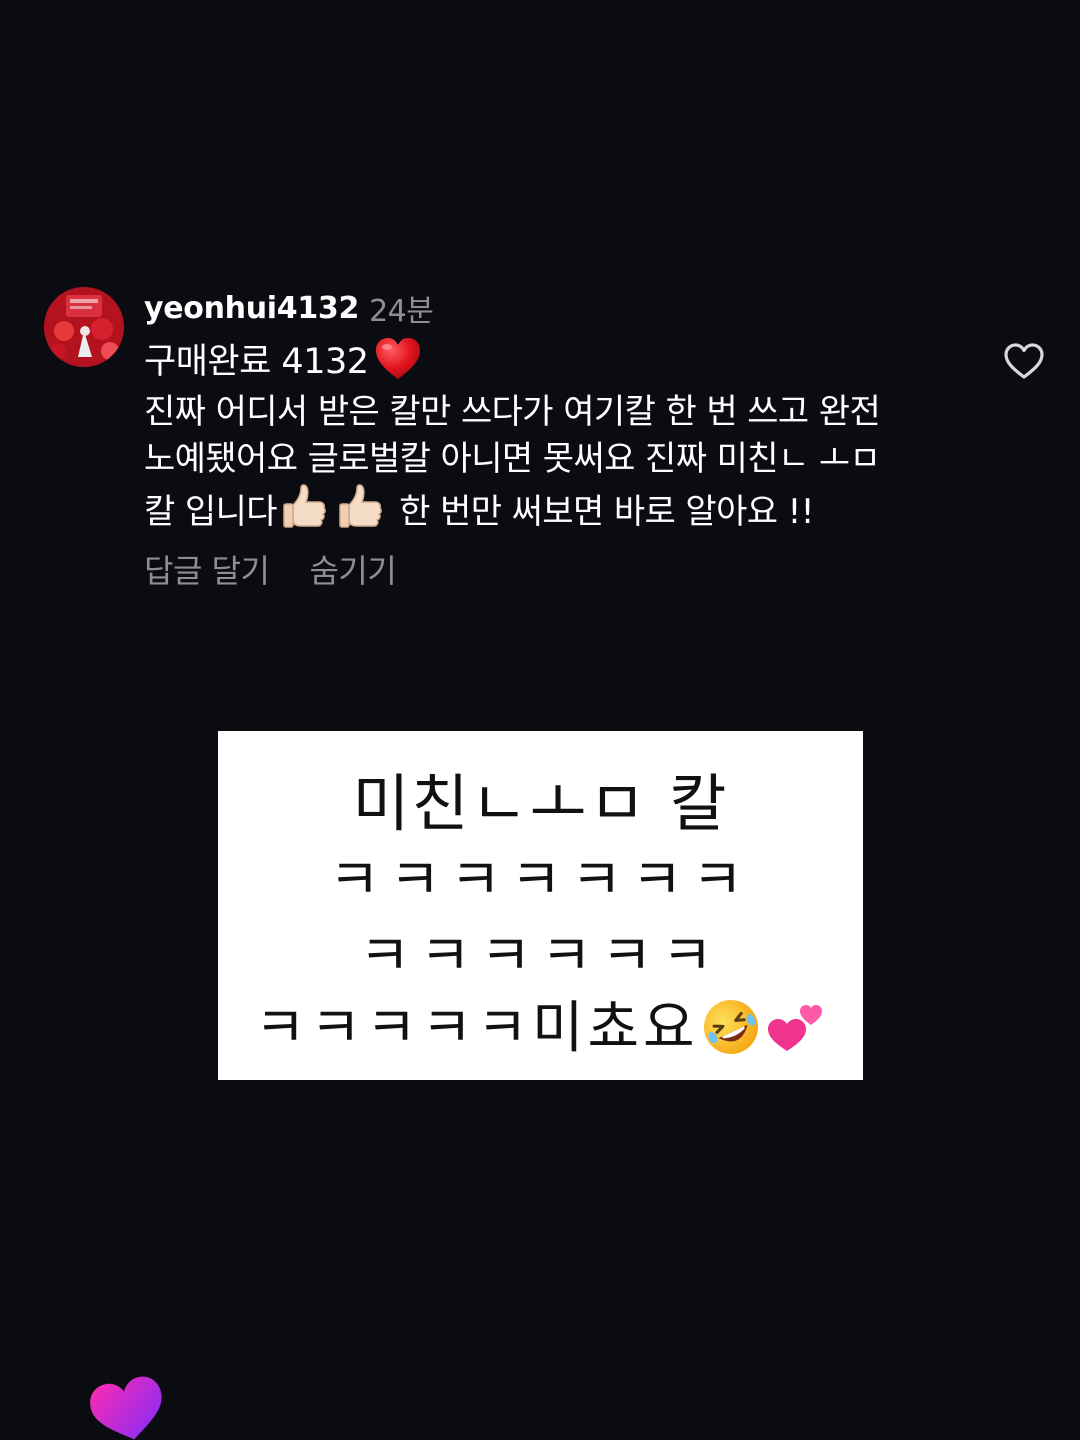  What do you see at coordinates (730, 1027) in the screenshot?
I see `rolling-laughing-emoji-icon` at bounding box center [730, 1027].